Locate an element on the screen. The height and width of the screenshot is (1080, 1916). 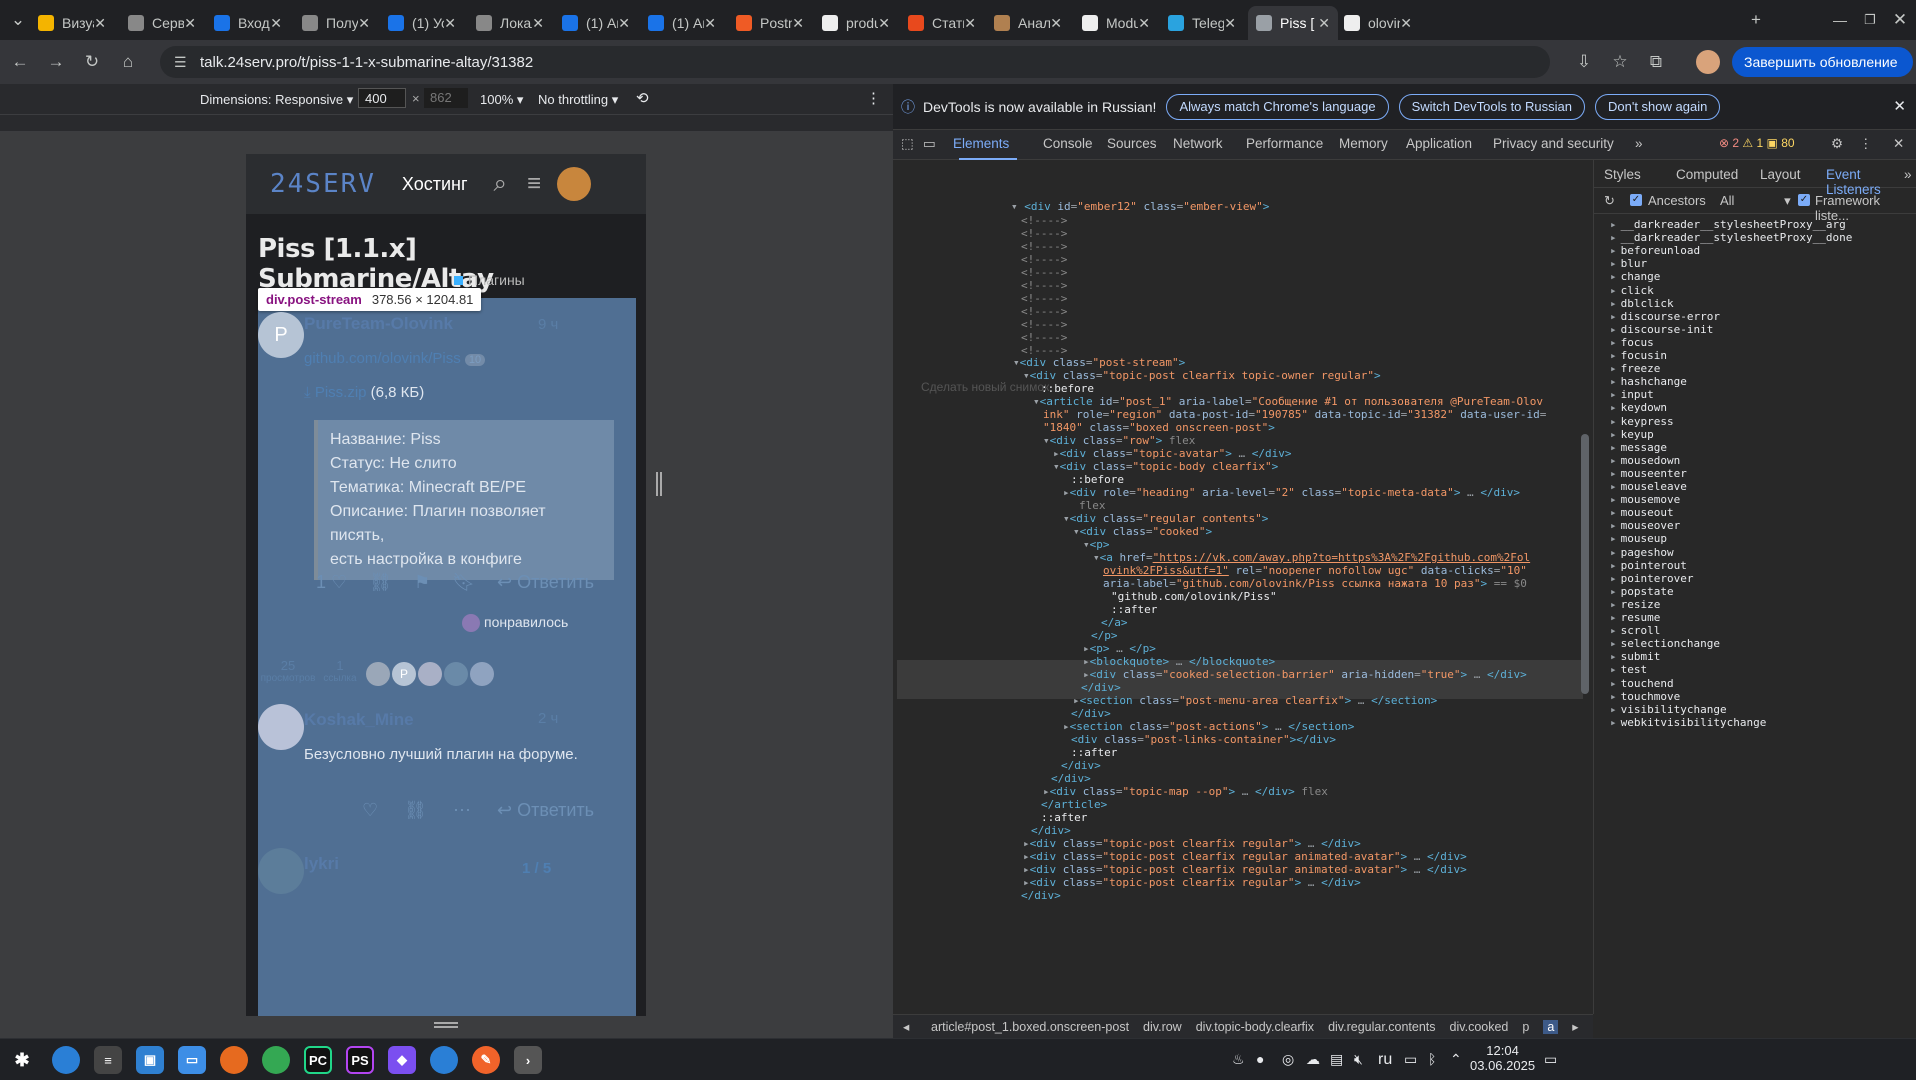
reply-button: ↩ Ответить is located at coordinates (545, 810).